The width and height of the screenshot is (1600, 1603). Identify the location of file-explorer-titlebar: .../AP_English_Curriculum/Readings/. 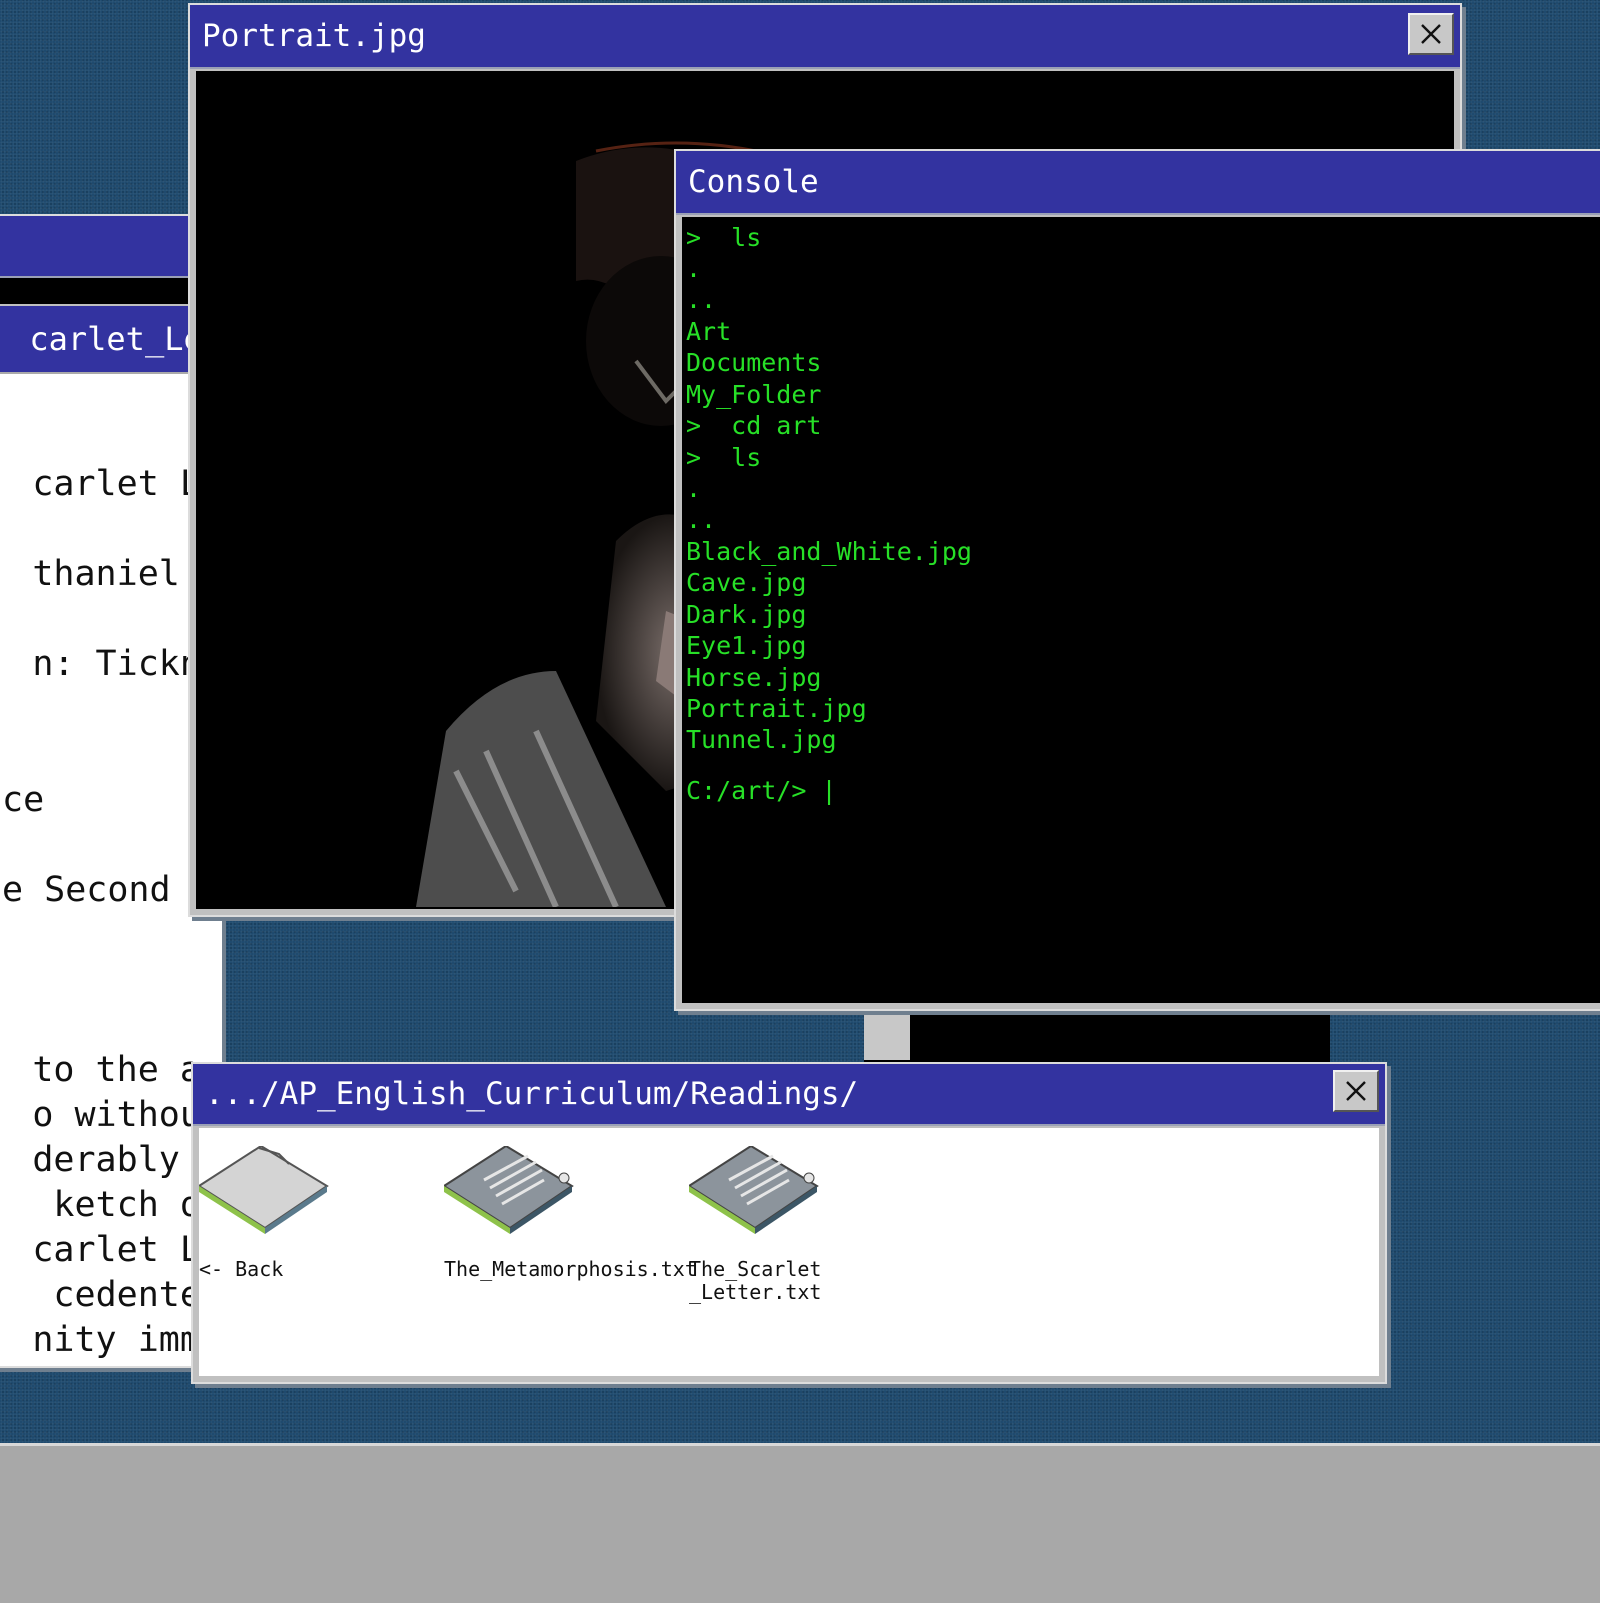
(789, 1095).